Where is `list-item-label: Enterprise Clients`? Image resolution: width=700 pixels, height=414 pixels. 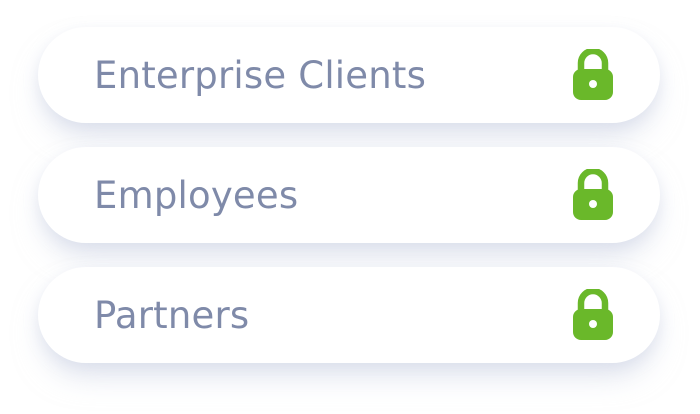 list-item-label: Enterprise Clients is located at coordinates (260, 75).